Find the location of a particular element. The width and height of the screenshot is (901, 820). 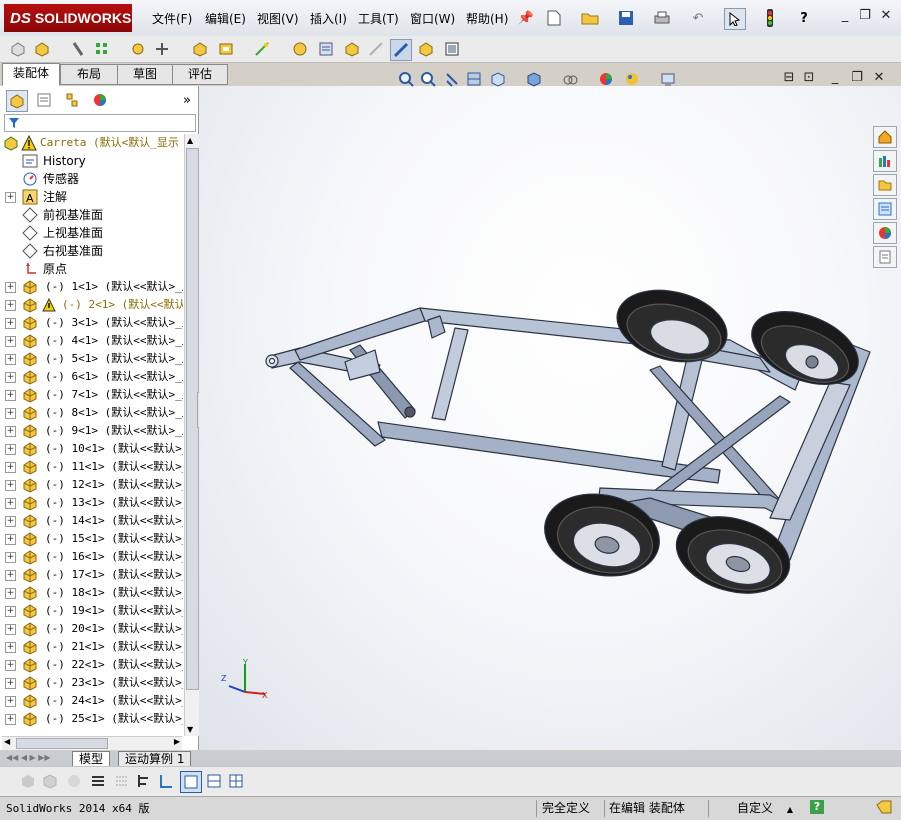

tree-component-row: + (-) 9<1> (默认<<默认>_显 is located at coordinates (91, 431).